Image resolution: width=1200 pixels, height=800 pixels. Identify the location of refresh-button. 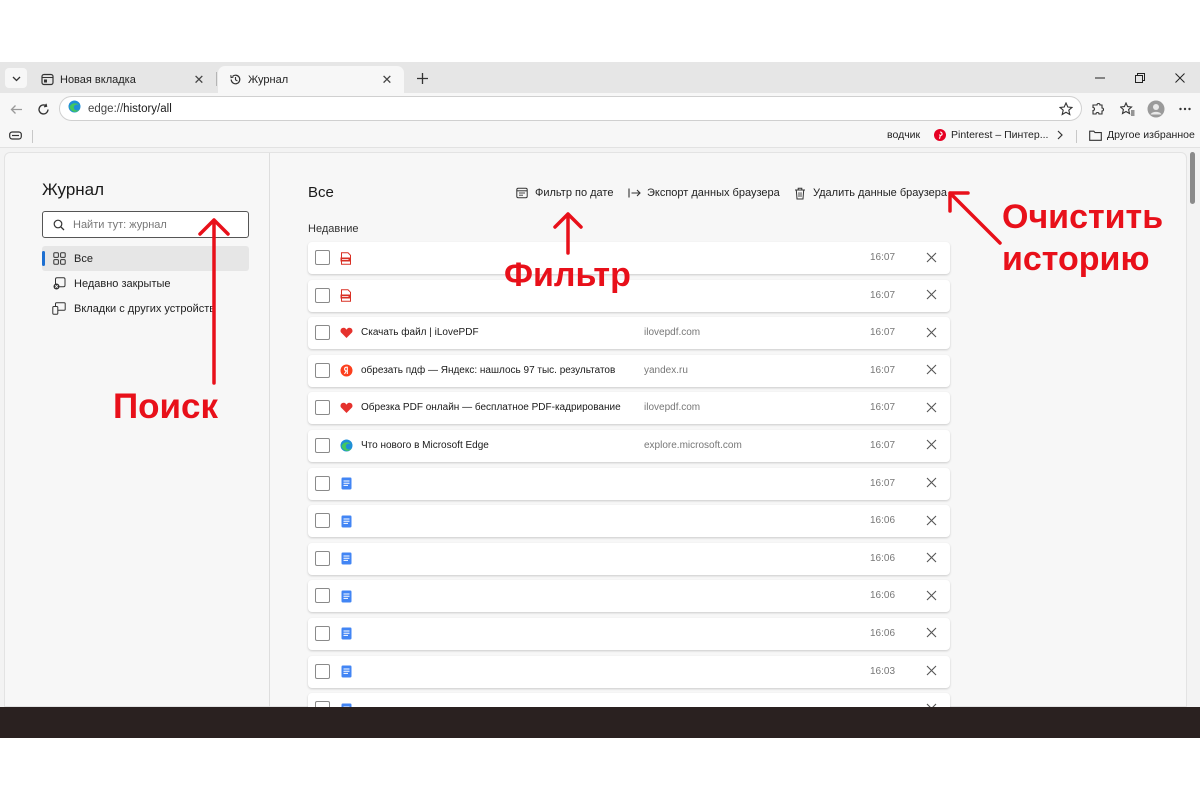
(43, 109).